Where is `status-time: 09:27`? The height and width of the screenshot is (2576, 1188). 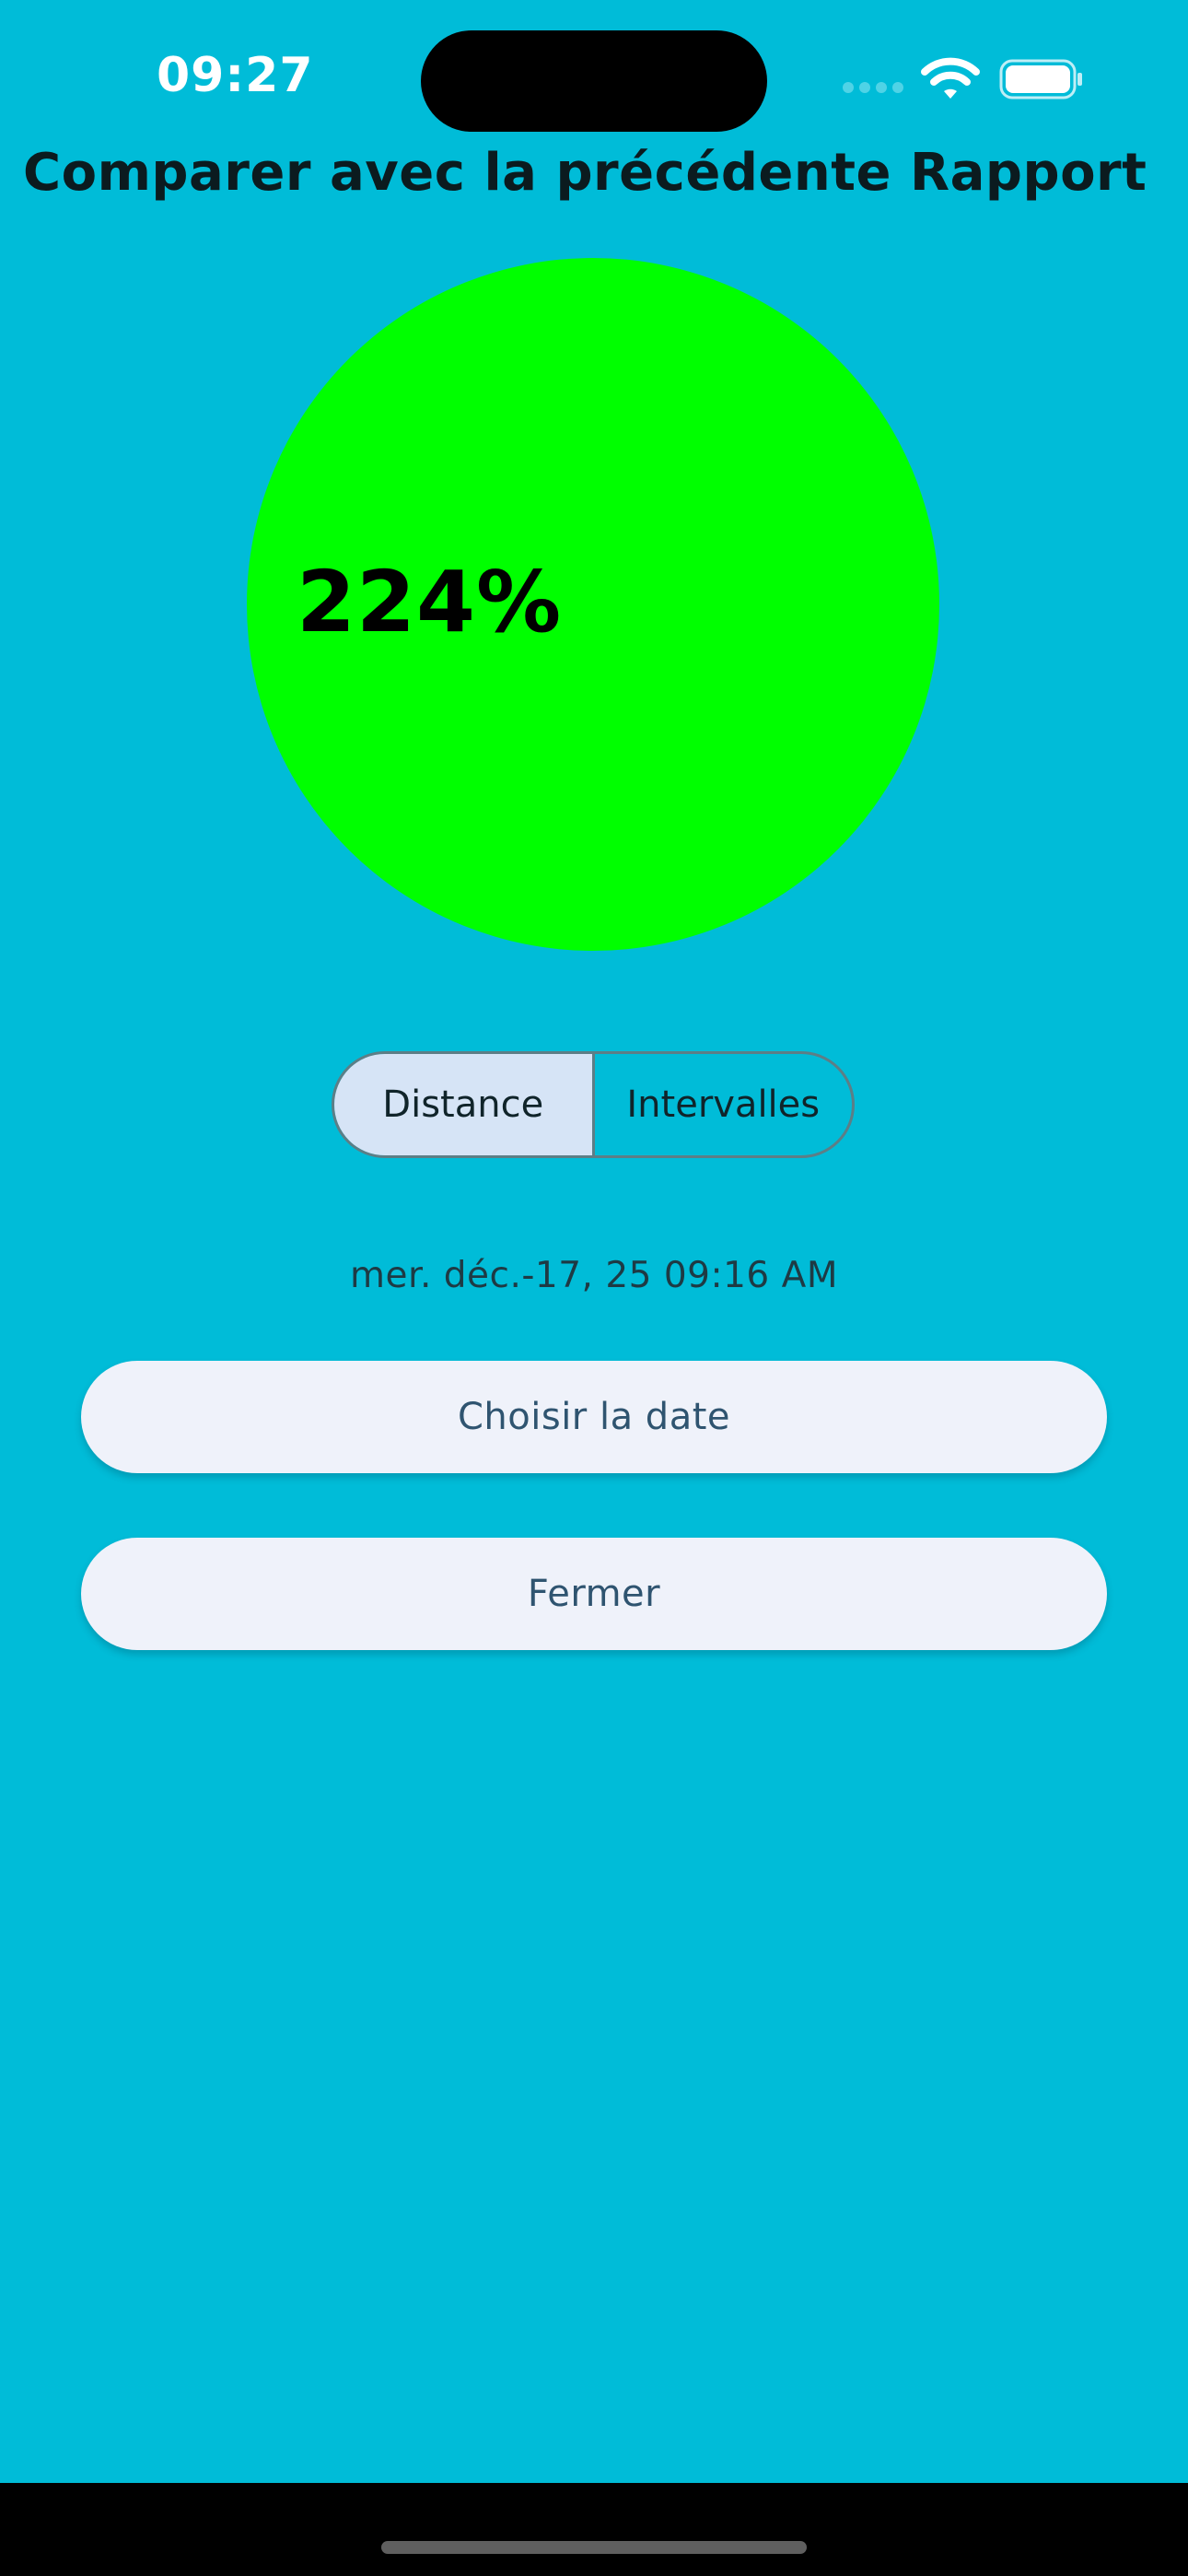 status-time: 09:27 is located at coordinates (235, 75).